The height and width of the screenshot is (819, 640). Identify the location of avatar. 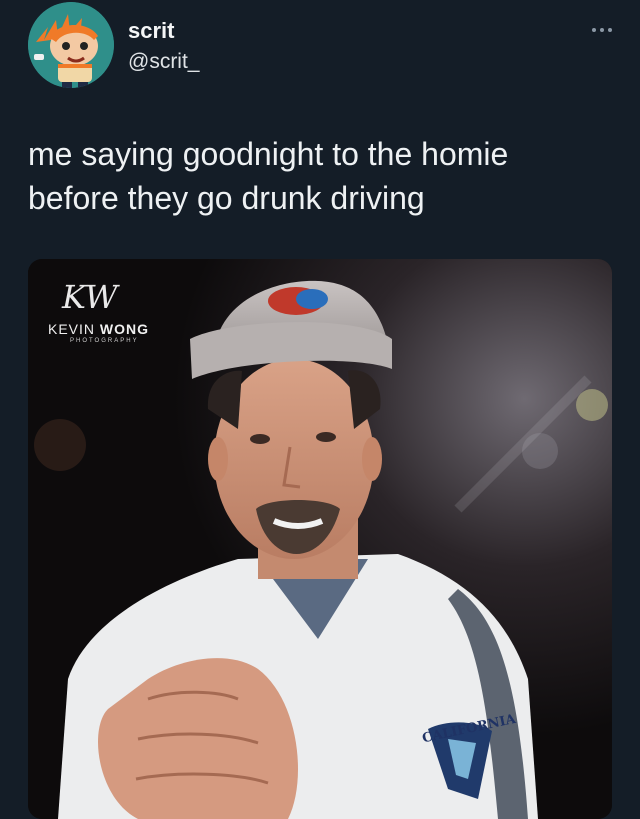
(71, 45).